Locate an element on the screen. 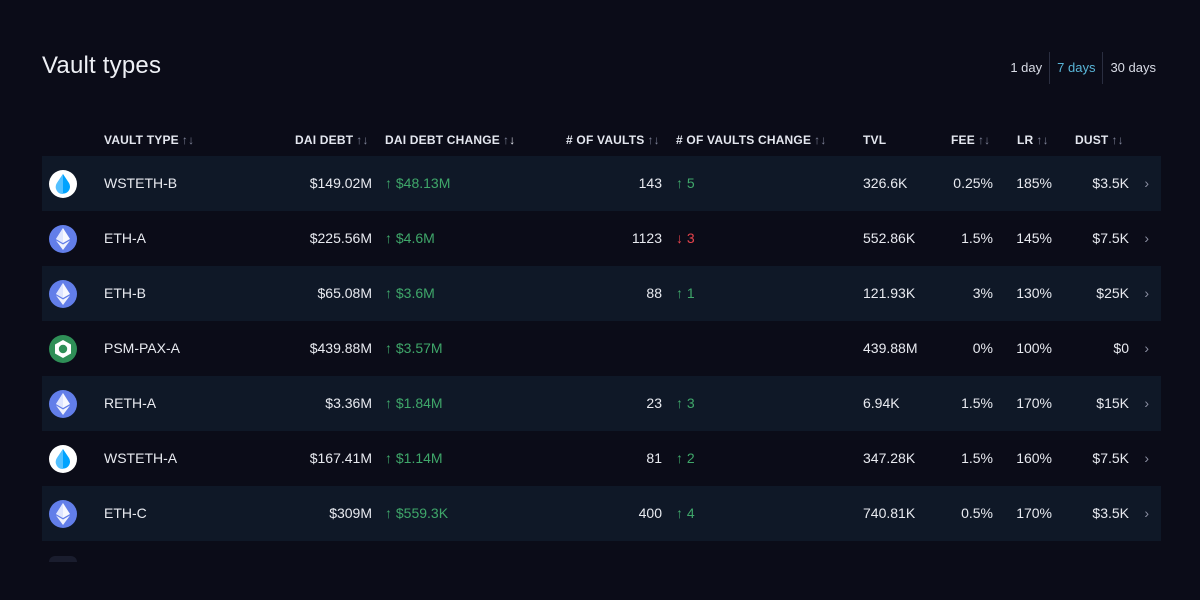 The width and height of the screenshot is (1200, 600). num-vaults-change: ↑ 5 is located at coordinates (685, 183).